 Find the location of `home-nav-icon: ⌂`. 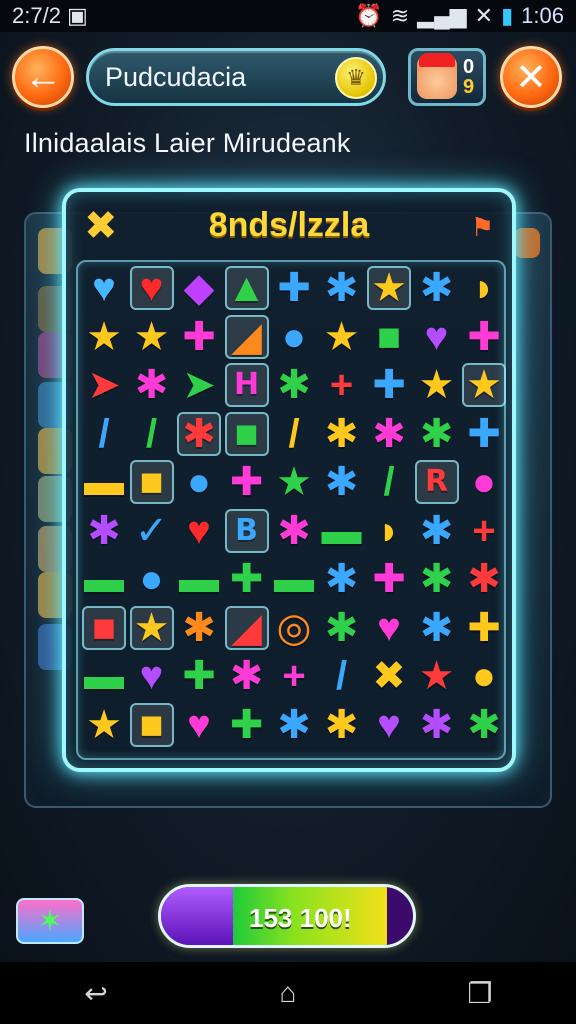

home-nav-icon: ⌂ is located at coordinates (288, 993).